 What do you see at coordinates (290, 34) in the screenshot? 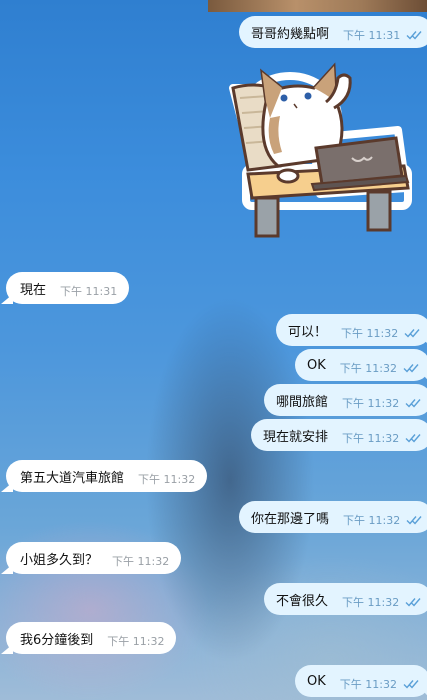
I see `message-text: 哥哥約幾點啊` at bounding box center [290, 34].